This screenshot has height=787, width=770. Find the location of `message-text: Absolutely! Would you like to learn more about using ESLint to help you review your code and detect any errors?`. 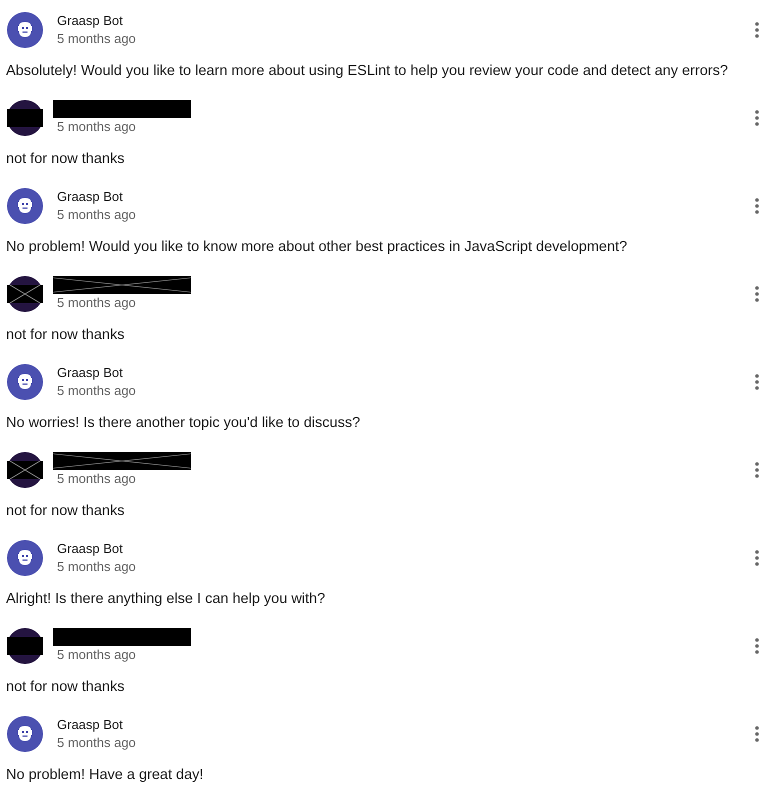

message-text: Absolutely! Would you like to learn more about using ESLint to help you review your code and detect any errors? is located at coordinates (367, 71).